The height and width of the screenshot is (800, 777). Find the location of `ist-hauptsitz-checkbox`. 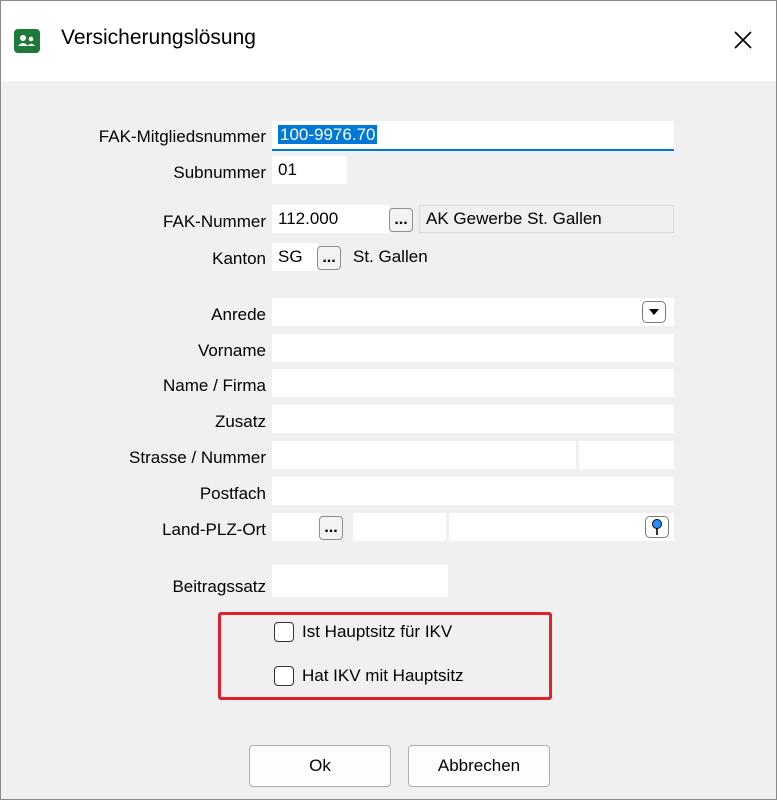

ist-hauptsitz-checkbox is located at coordinates (284, 632).